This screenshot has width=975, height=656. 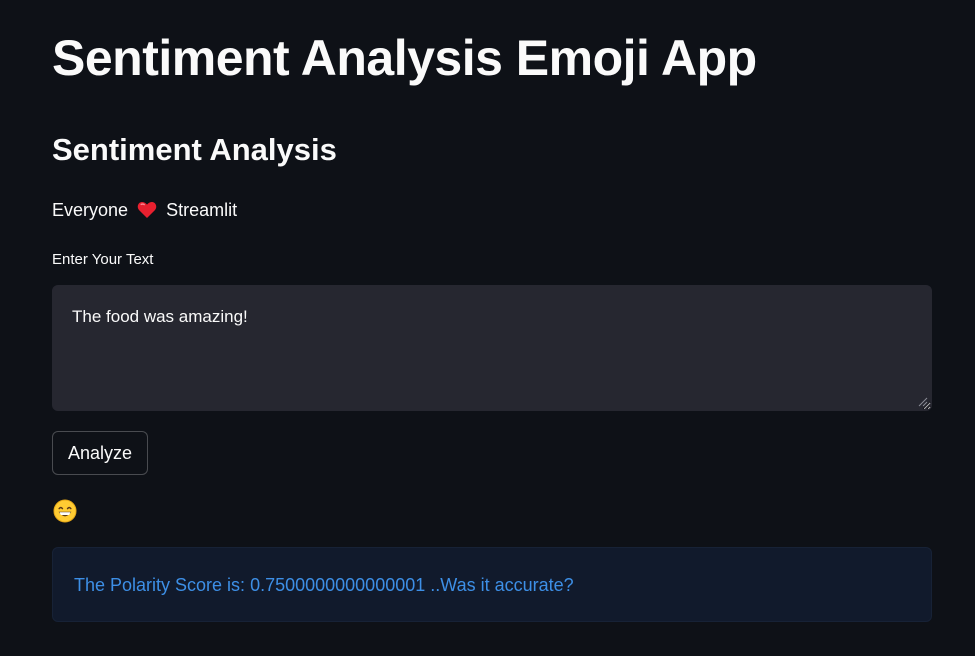 I want to click on tagline-text-before: Everyone, so click(x=90, y=210).